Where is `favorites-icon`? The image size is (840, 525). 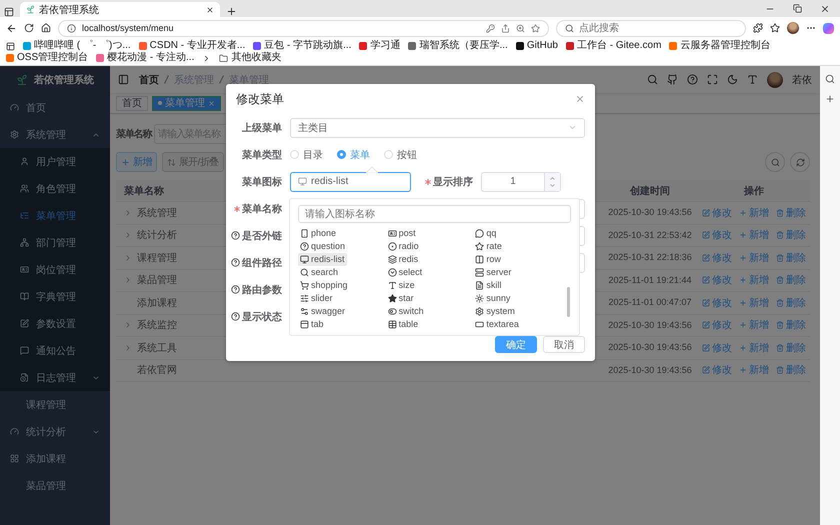 favorites-icon is located at coordinates (775, 28).